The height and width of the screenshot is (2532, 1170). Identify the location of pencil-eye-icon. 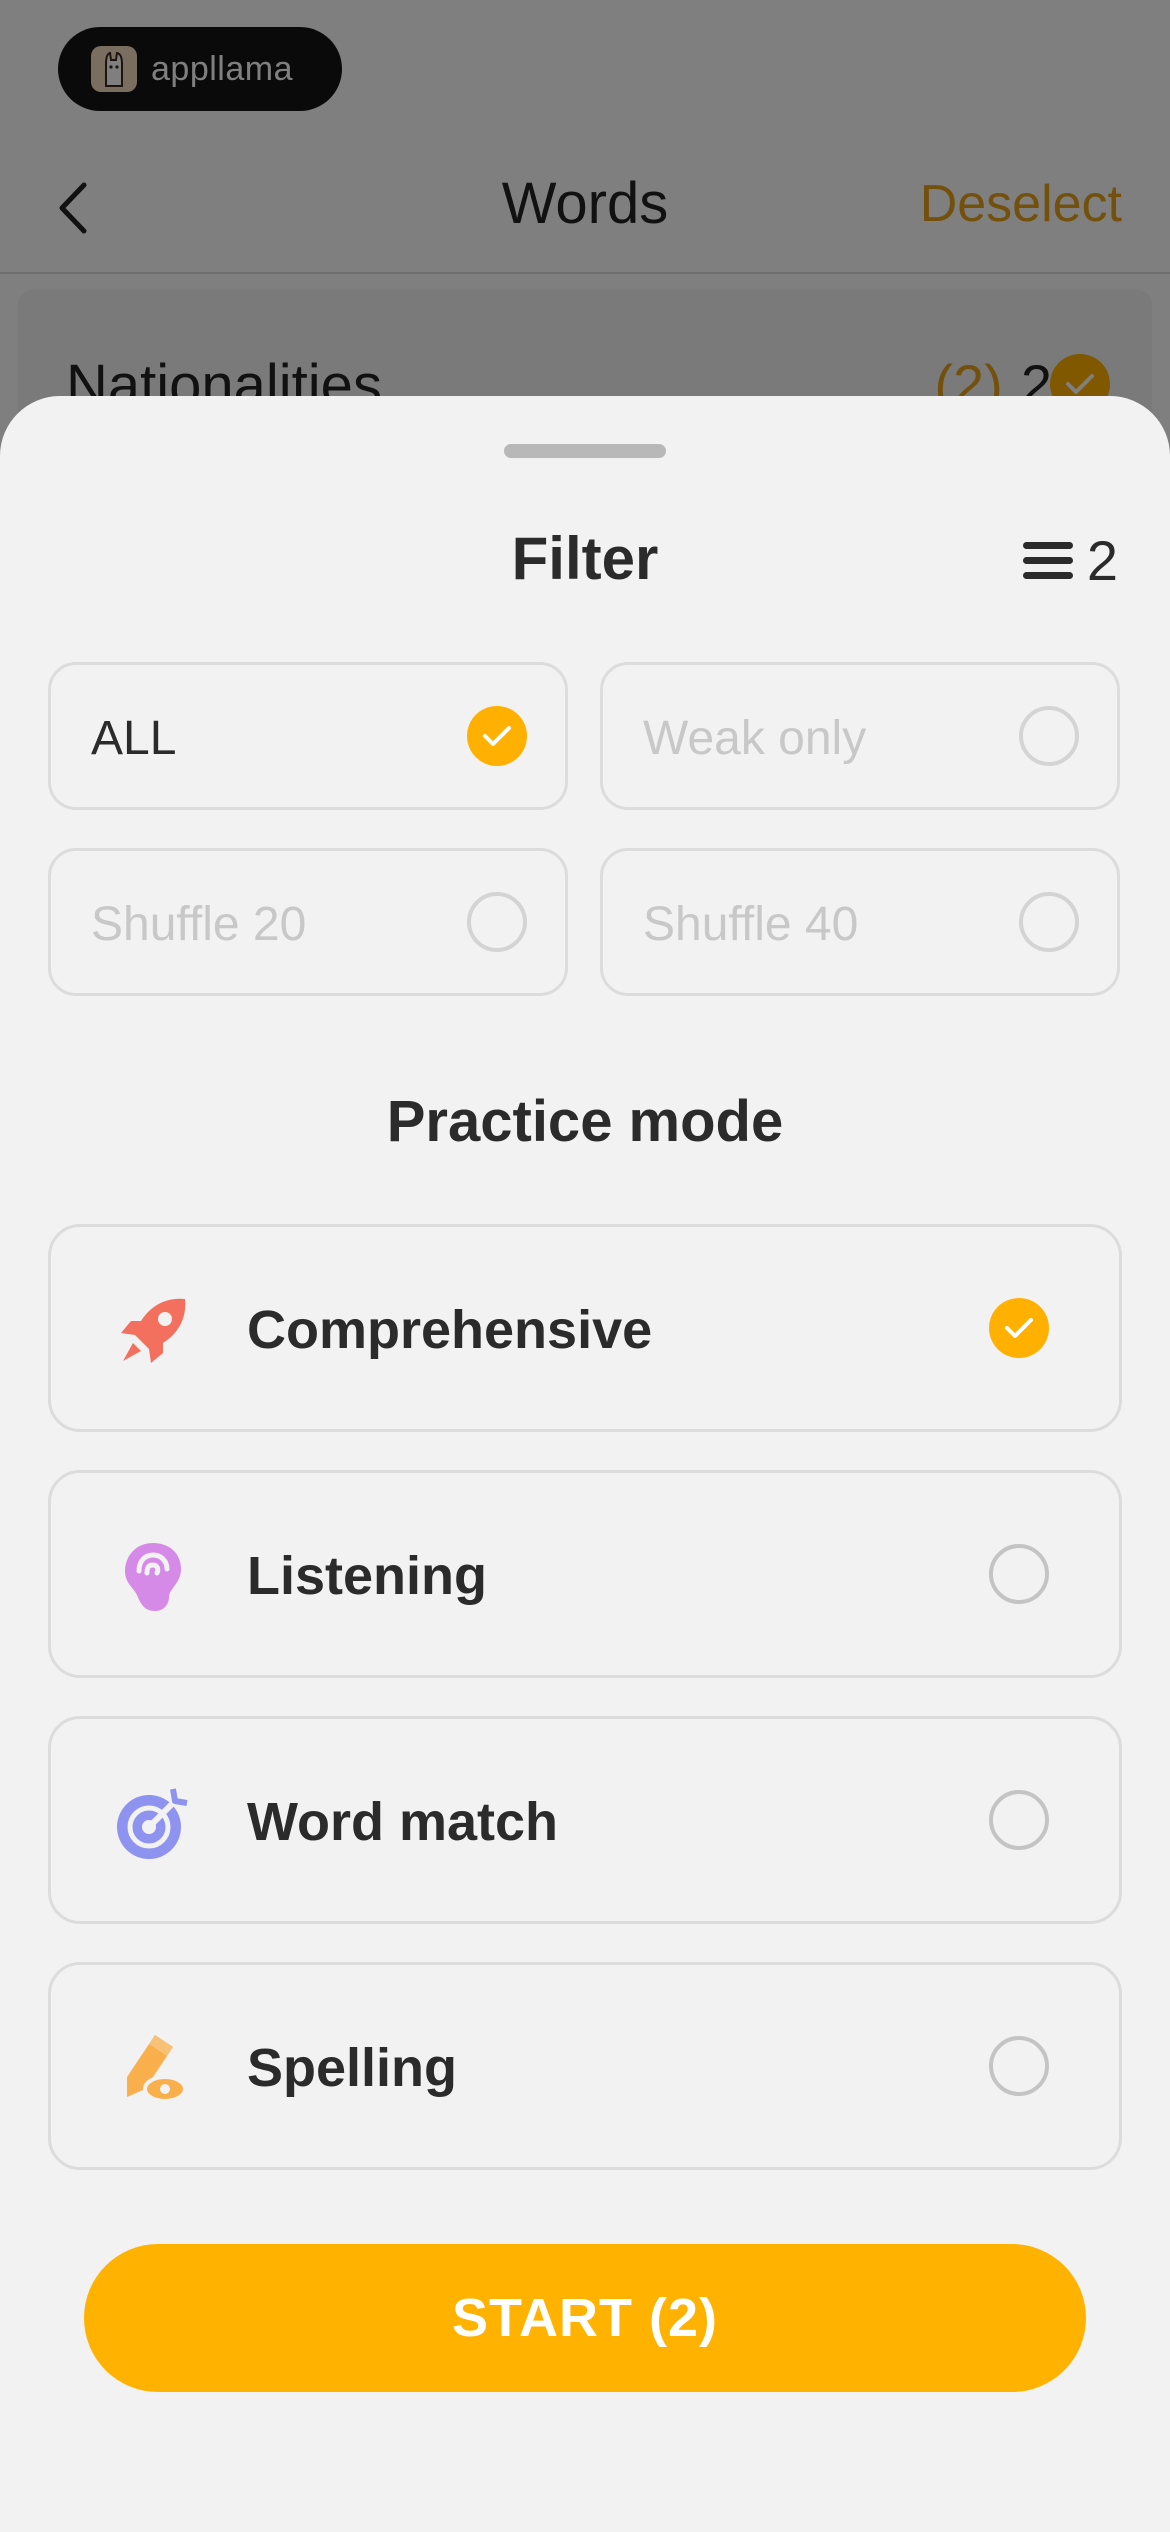
(157, 2069).